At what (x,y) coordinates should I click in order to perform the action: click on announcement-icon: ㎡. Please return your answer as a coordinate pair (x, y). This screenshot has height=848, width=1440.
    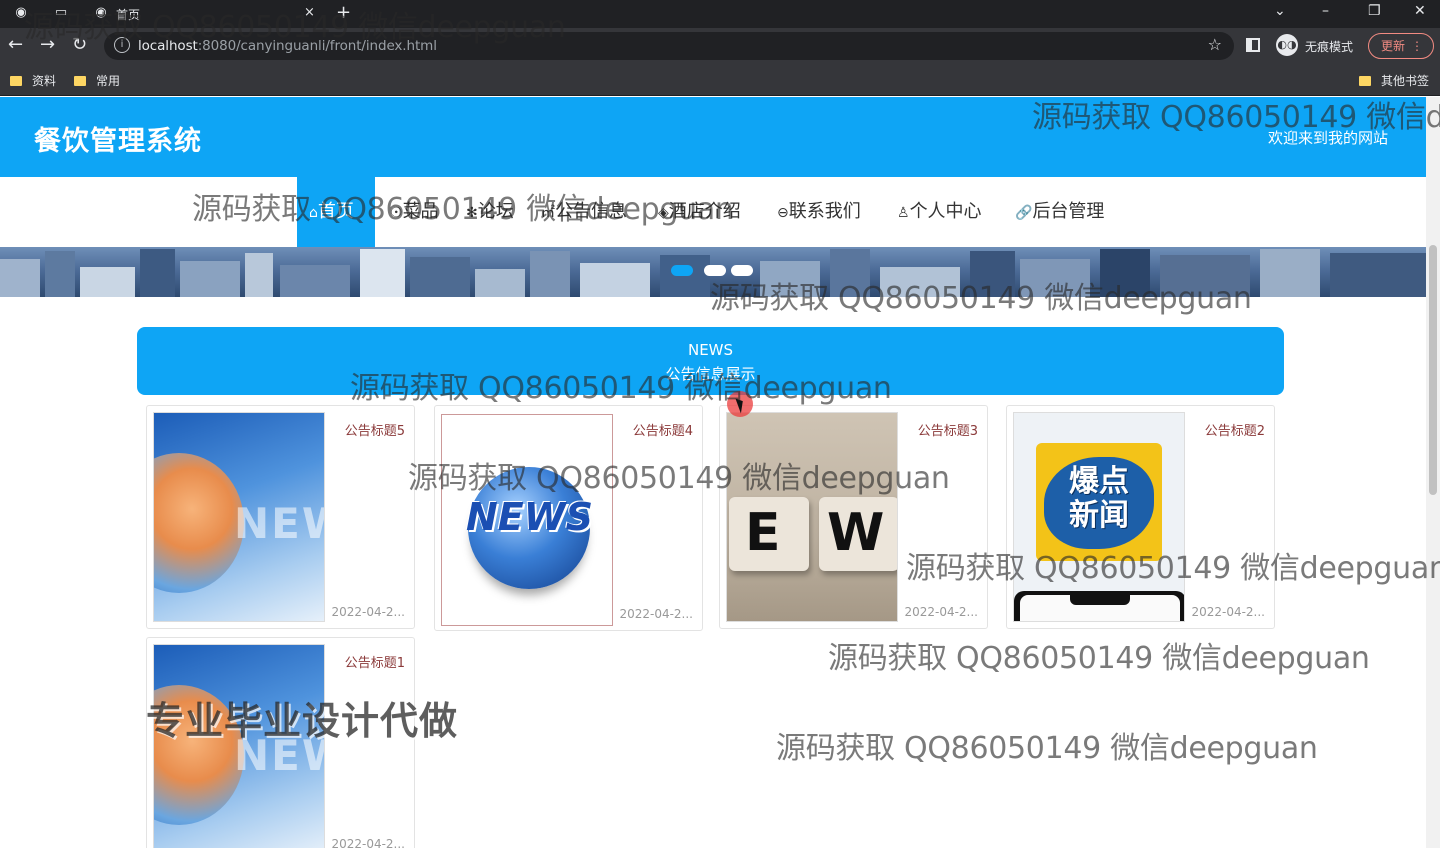
    Looking at the image, I should click on (548, 213).